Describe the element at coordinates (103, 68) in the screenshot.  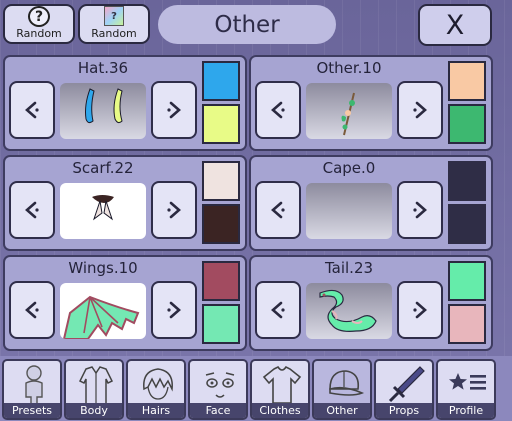
I see `item-slot-name: Hat.36` at that location.